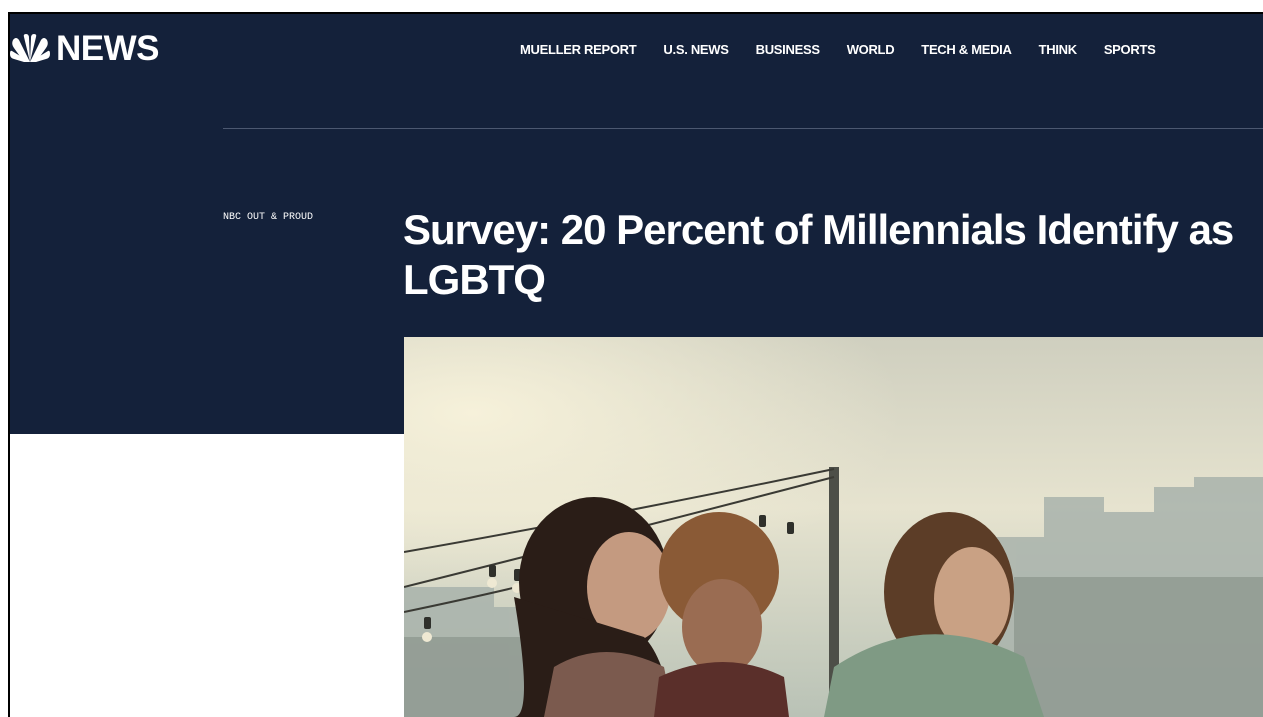  I want to click on nbc-news-logo: NEWS, so click(85, 48).